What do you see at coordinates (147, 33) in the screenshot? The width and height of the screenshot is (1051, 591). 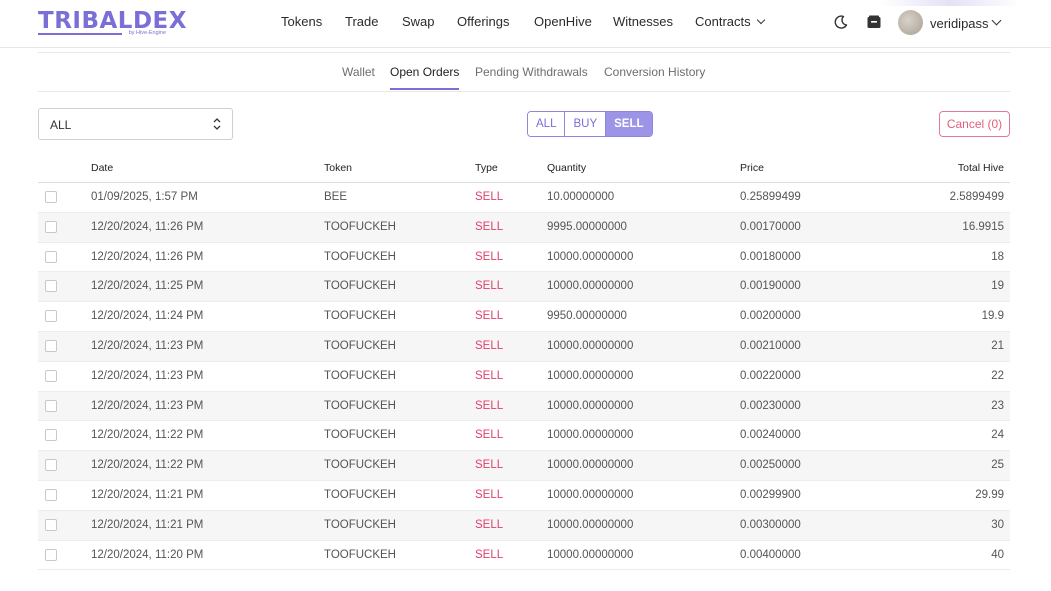 I see `logo-subtitle: by Hive-Engine` at bounding box center [147, 33].